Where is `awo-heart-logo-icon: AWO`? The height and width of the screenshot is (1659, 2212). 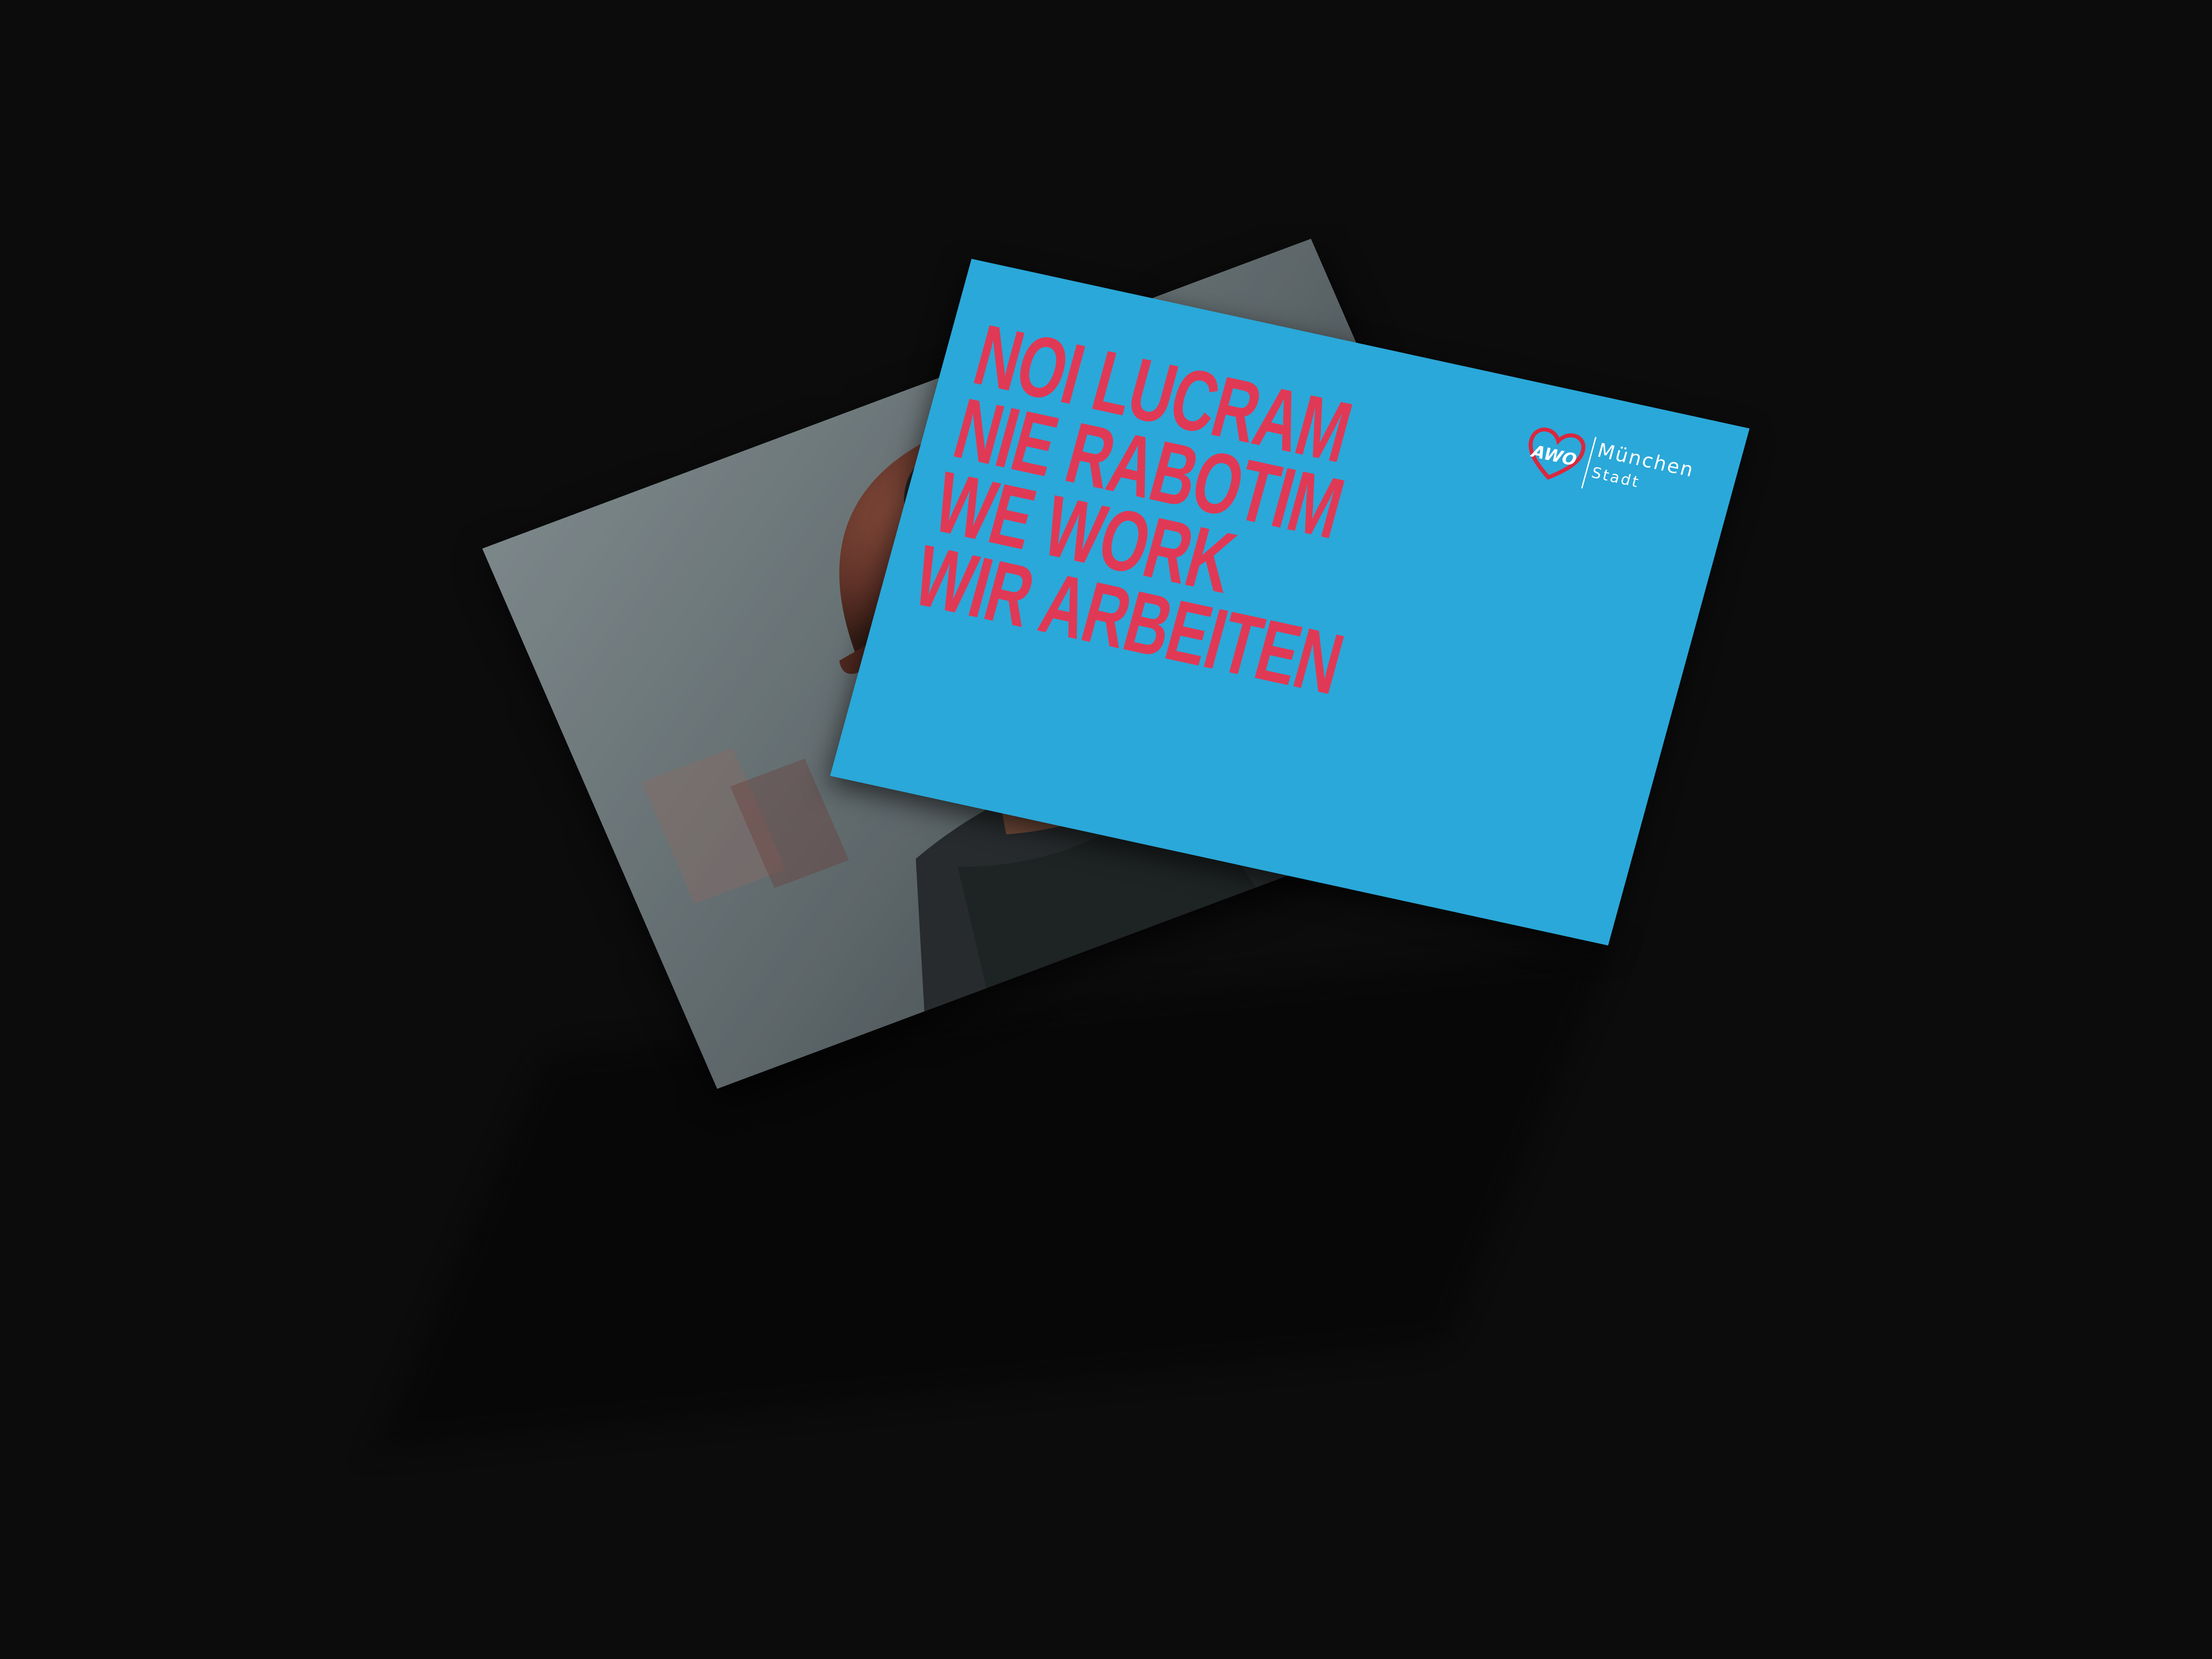 awo-heart-logo-icon: AWO is located at coordinates (1557, 454).